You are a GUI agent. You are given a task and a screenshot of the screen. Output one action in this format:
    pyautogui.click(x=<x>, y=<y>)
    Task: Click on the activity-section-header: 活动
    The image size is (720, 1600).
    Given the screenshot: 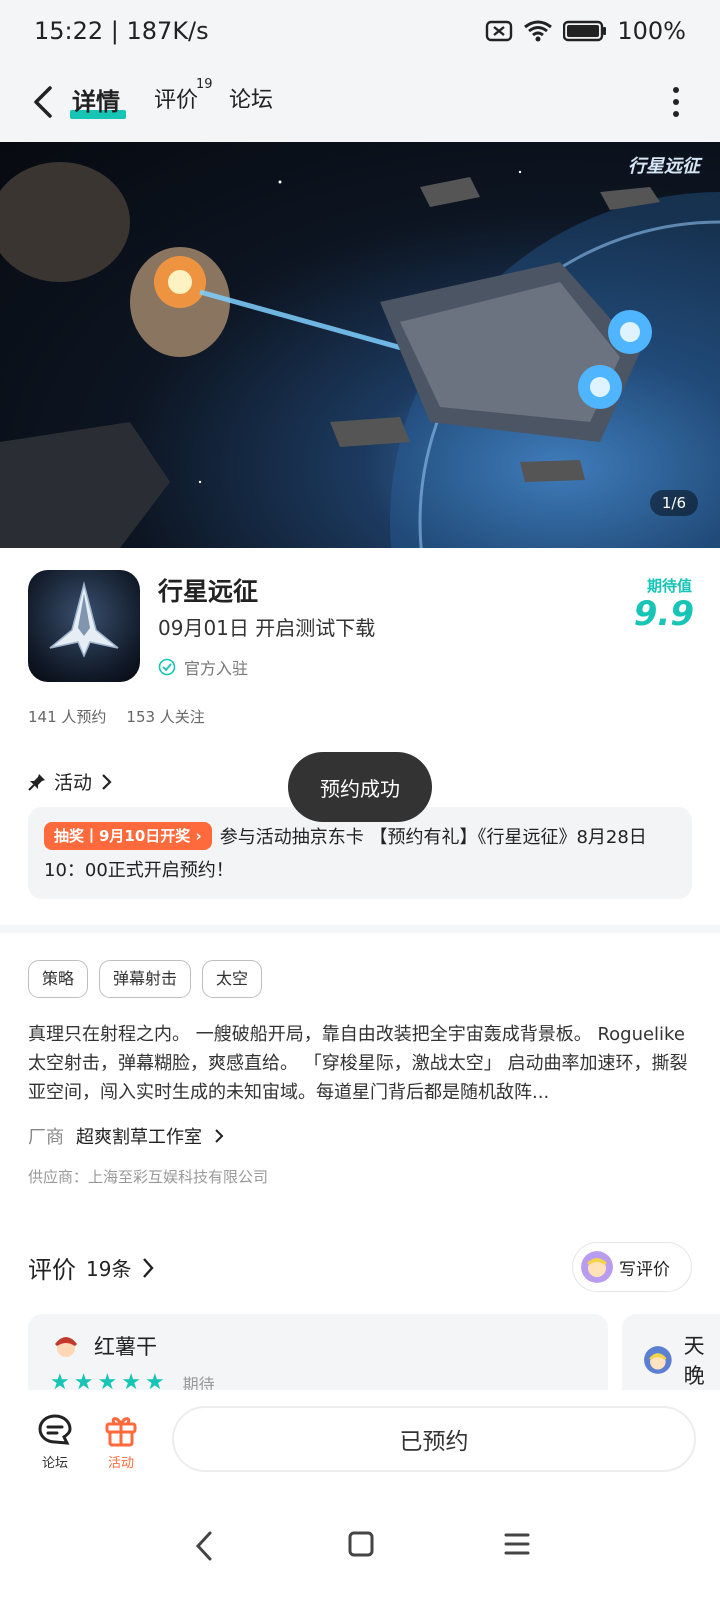 What is the action you would take?
    pyautogui.click(x=70, y=781)
    